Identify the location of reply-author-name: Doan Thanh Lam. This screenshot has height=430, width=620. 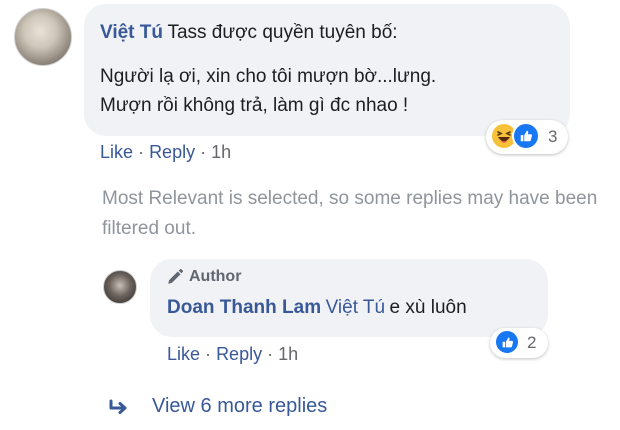
(244, 307).